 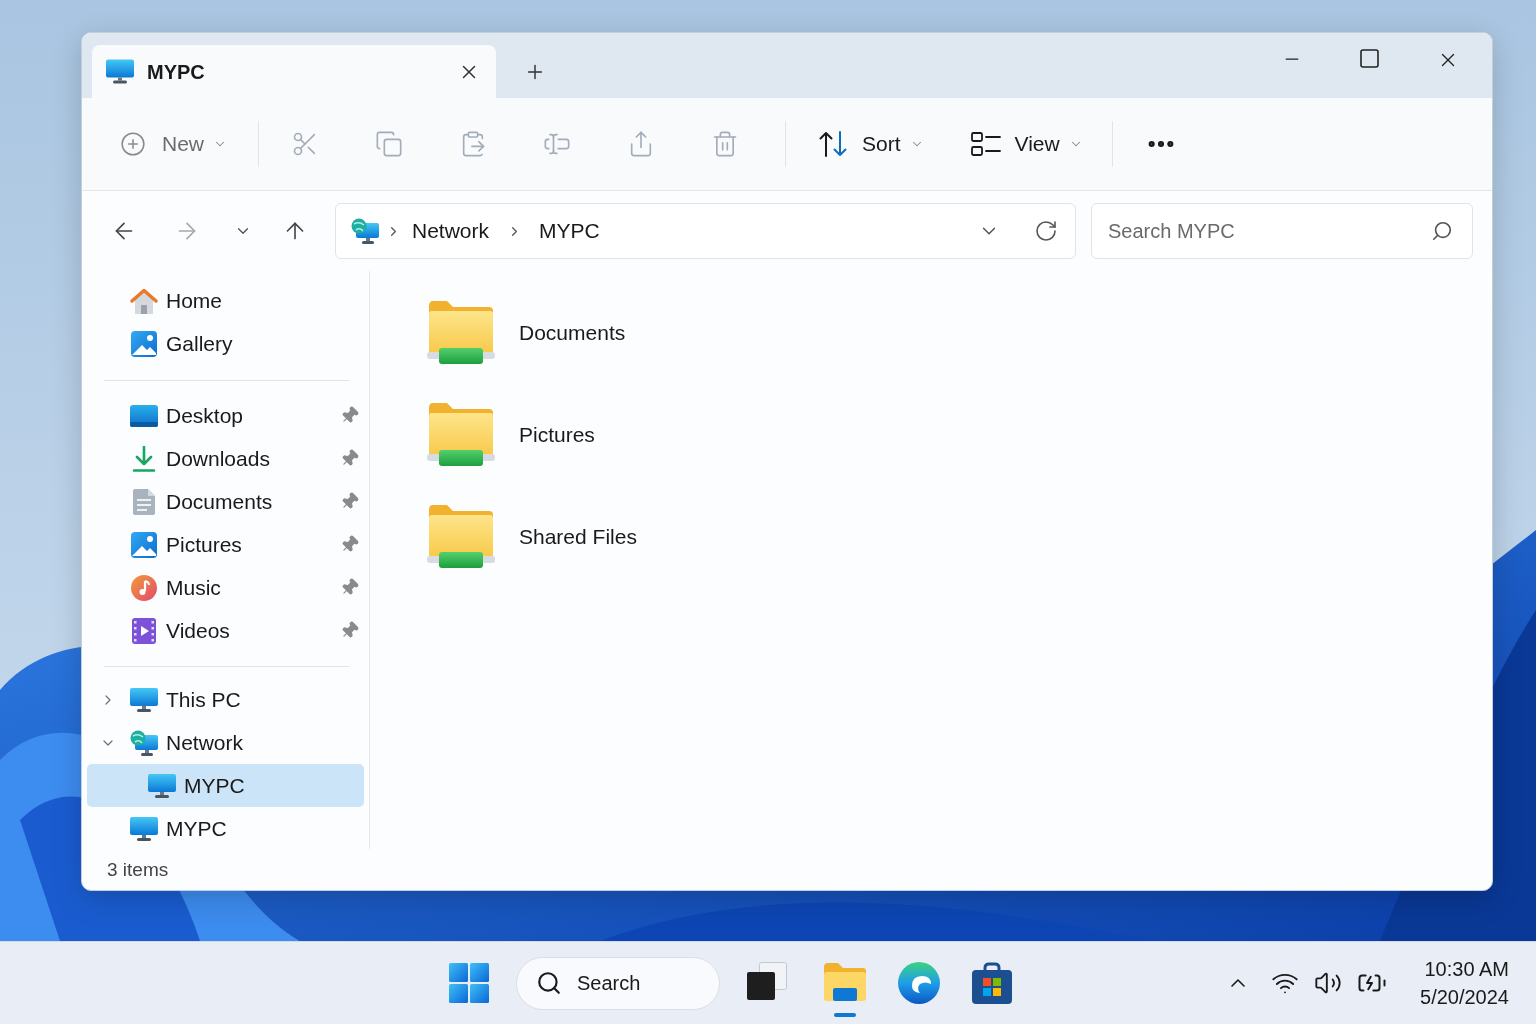 I want to click on taskbar-search-box: Search, so click(x=618, y=983).